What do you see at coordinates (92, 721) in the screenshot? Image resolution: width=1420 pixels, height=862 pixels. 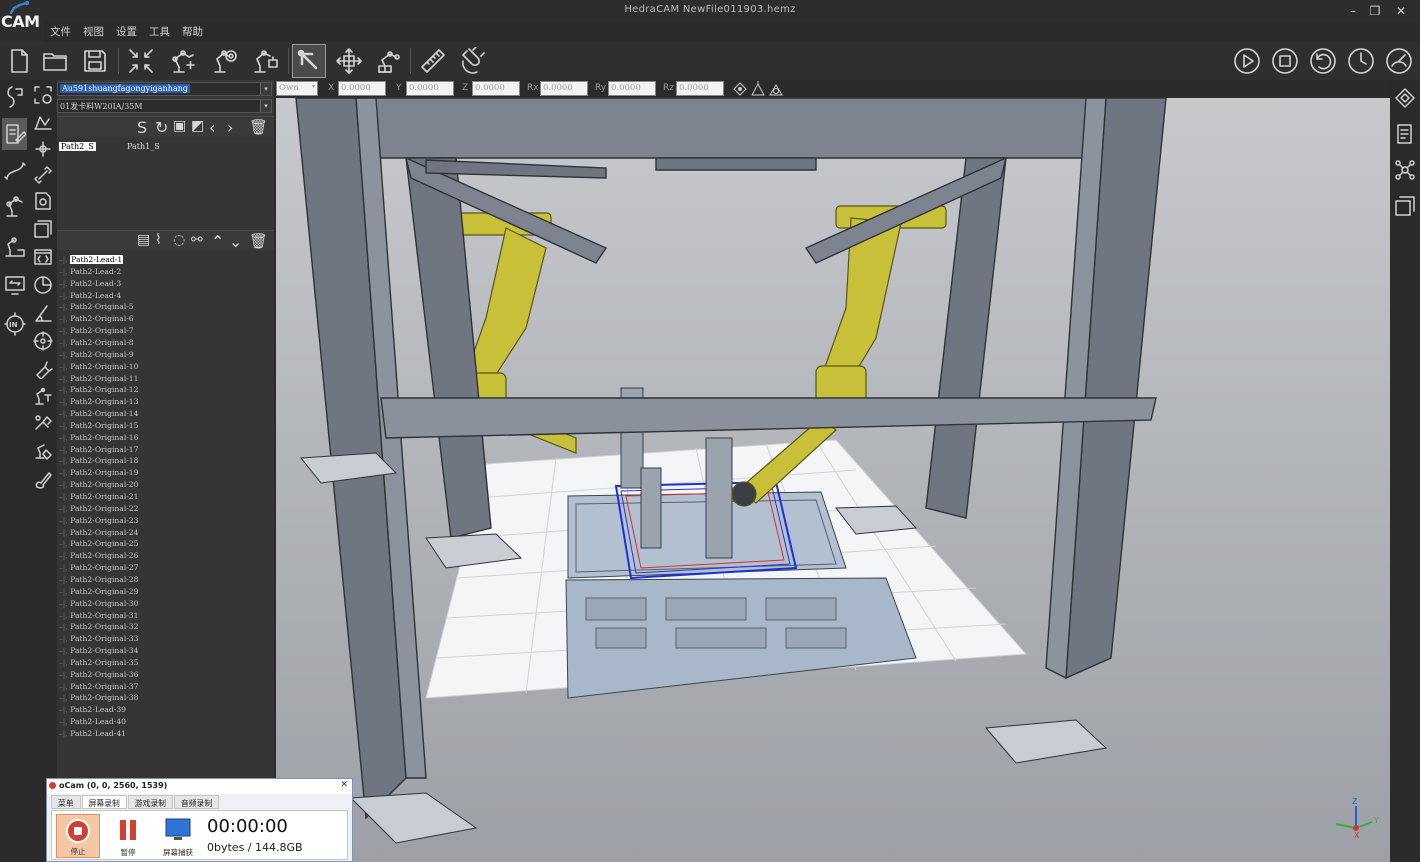 I see `tree-item: –|, Path2-Lead-40` at bounding box center [92, 721].